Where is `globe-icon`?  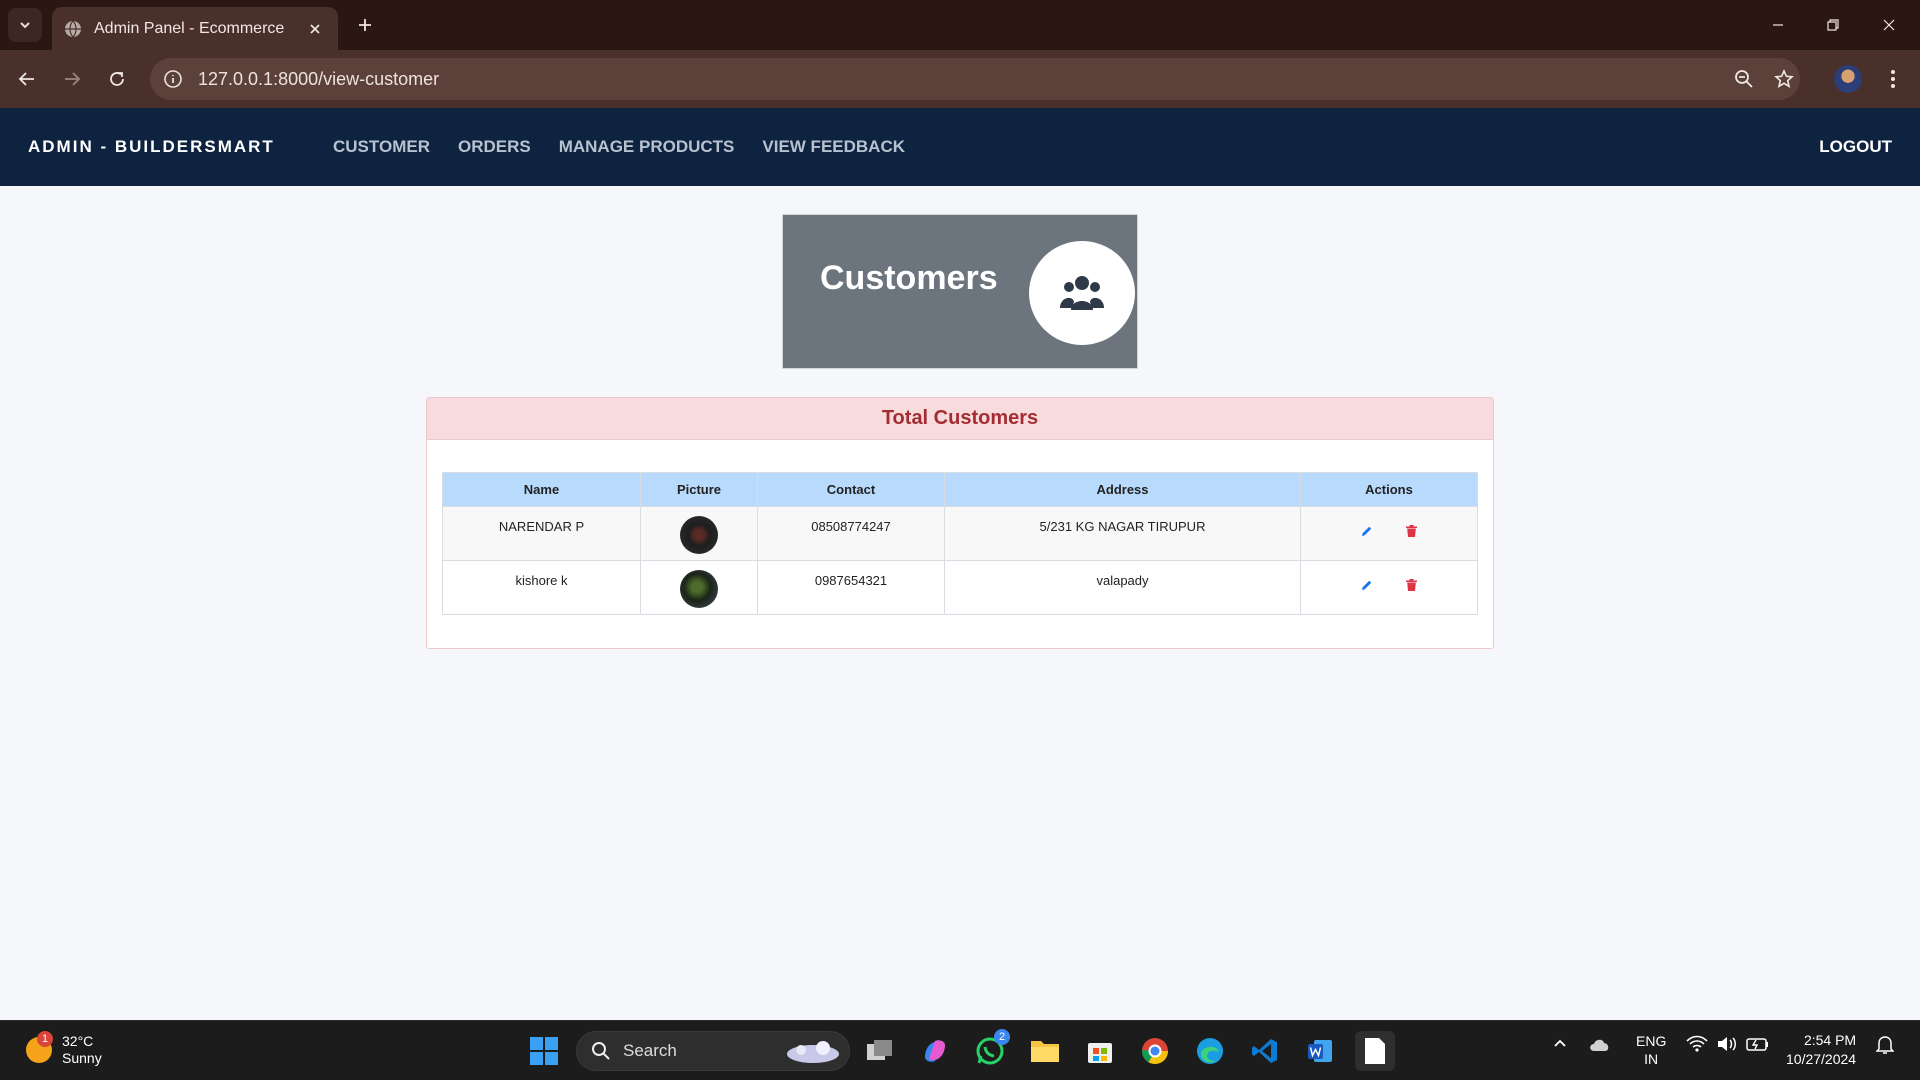
globe-icon is located at coordinates (73, 28).